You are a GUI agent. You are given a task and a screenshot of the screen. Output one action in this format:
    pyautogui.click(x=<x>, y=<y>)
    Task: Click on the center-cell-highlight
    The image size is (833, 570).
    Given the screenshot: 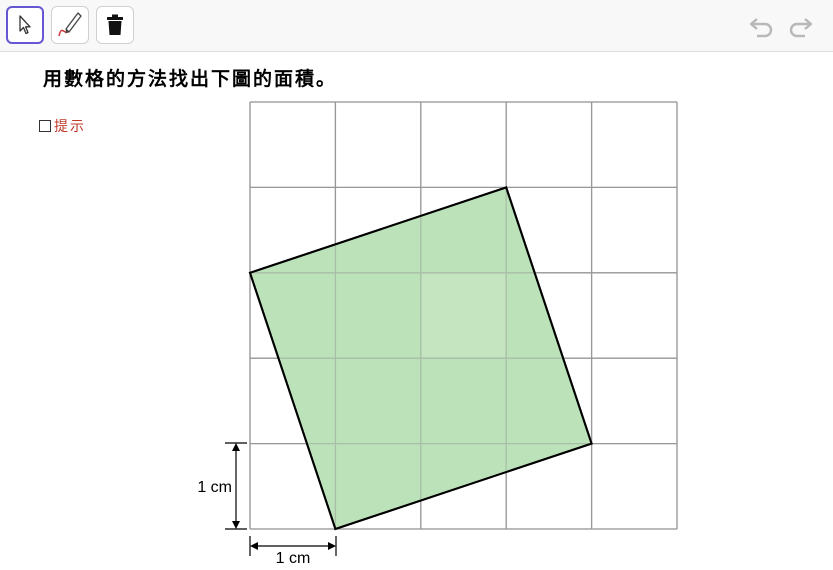 What is the action you would take?
    pyautogui.click(x=463, y=315)
    